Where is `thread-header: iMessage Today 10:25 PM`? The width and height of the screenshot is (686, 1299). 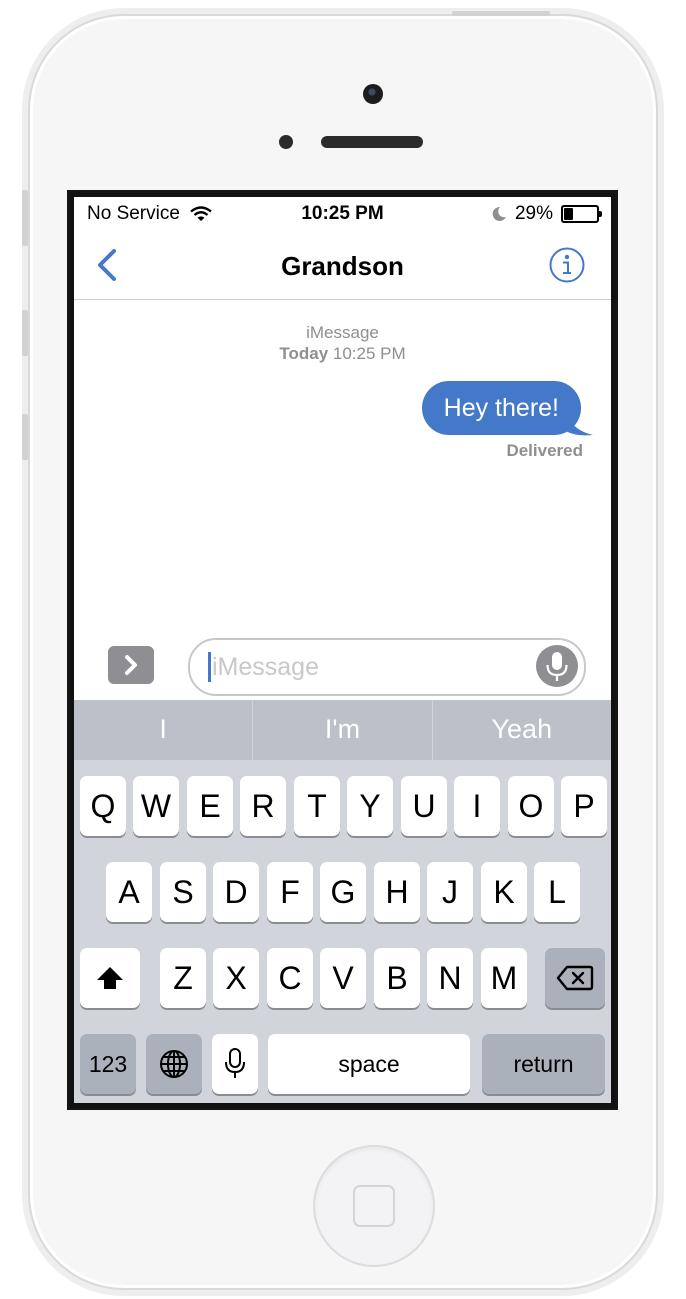
thread-header: iMessage Today 10:25 PM is located at coordinates (342, 343).